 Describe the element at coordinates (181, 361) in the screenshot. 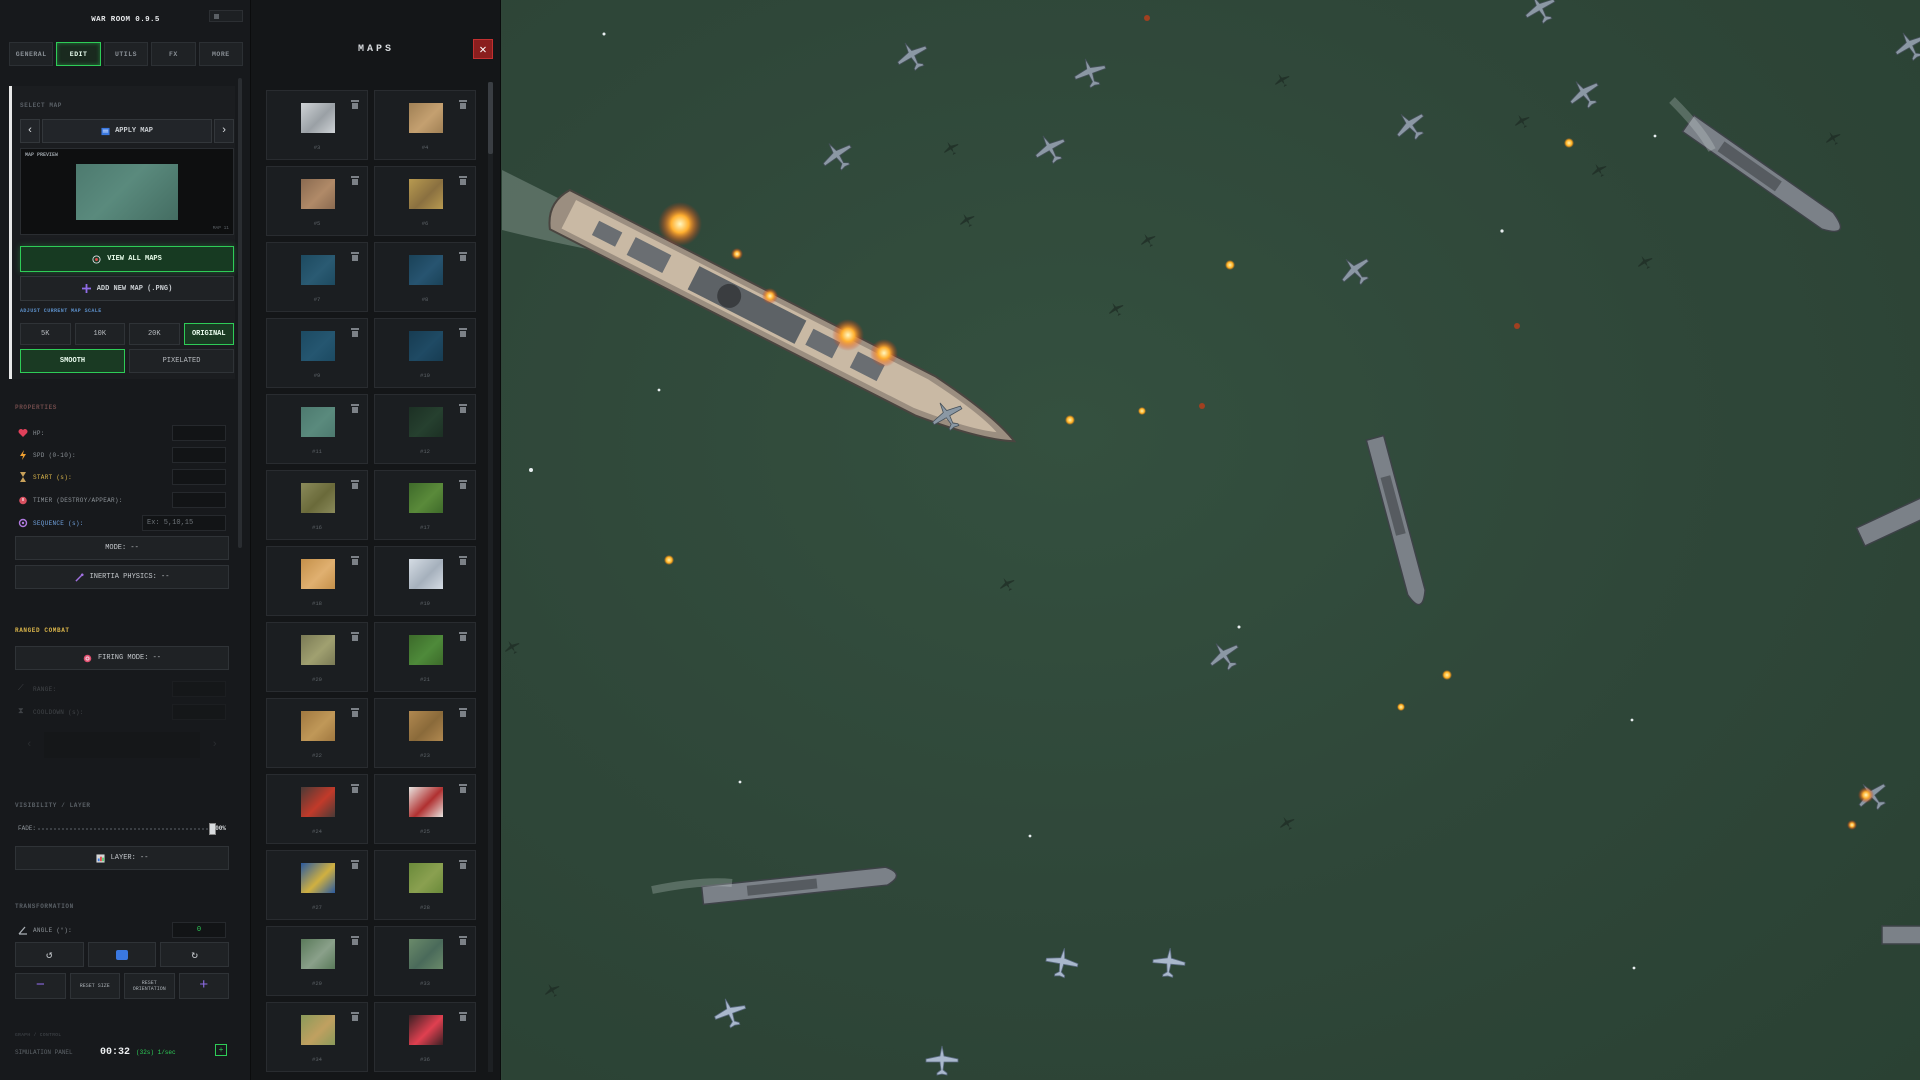

I see `pixelated-button: PIXELATED` at that location.